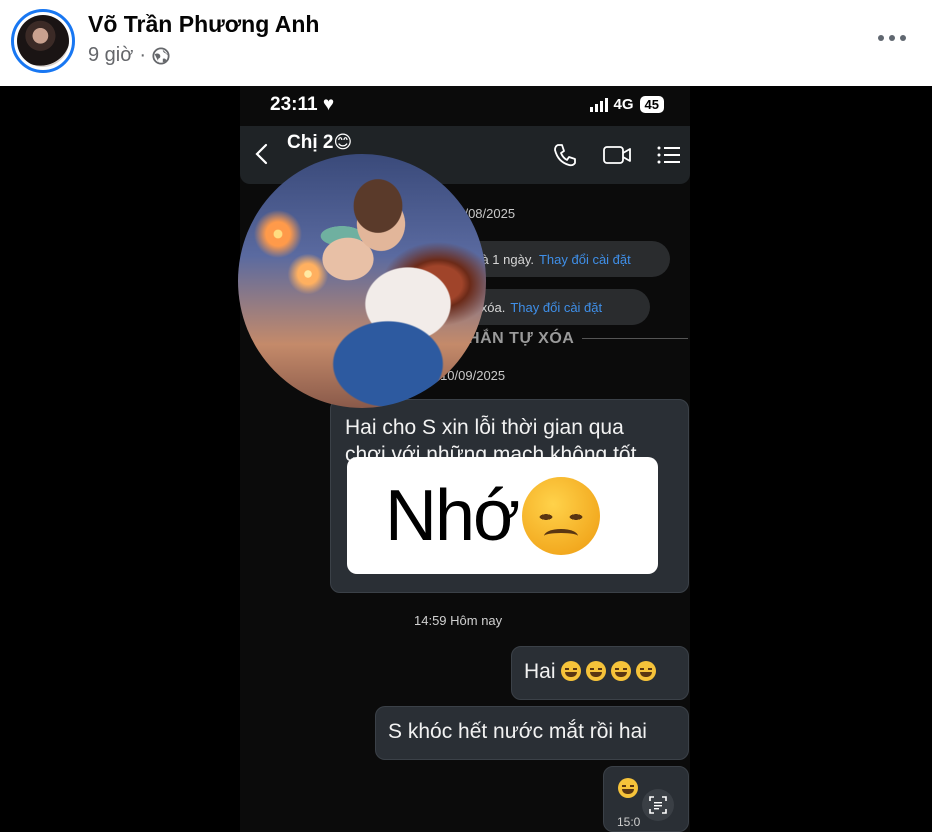 Image resolution: width=932 pixels, height=832 pixels. I want to click on author-avatar, so click(43, 41).